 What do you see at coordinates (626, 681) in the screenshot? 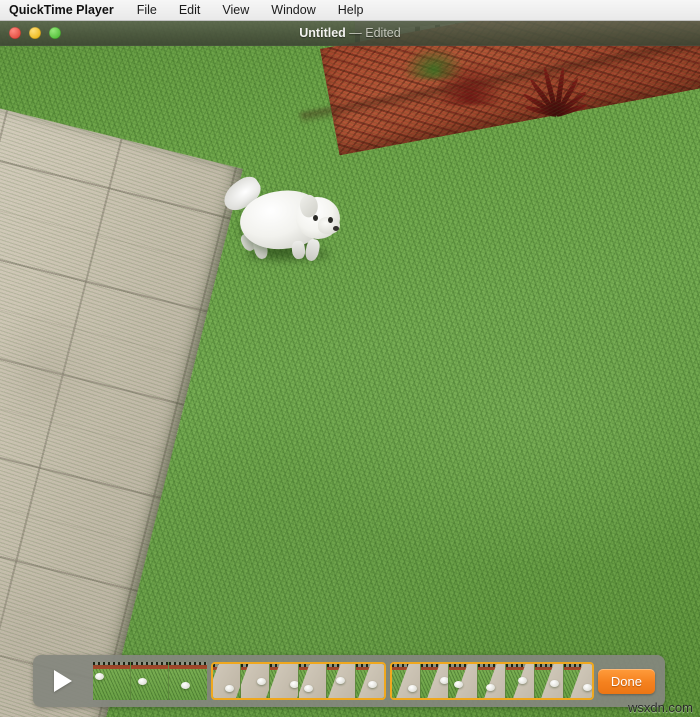
I see `done-button: Done` at bounding box center [626, 681].